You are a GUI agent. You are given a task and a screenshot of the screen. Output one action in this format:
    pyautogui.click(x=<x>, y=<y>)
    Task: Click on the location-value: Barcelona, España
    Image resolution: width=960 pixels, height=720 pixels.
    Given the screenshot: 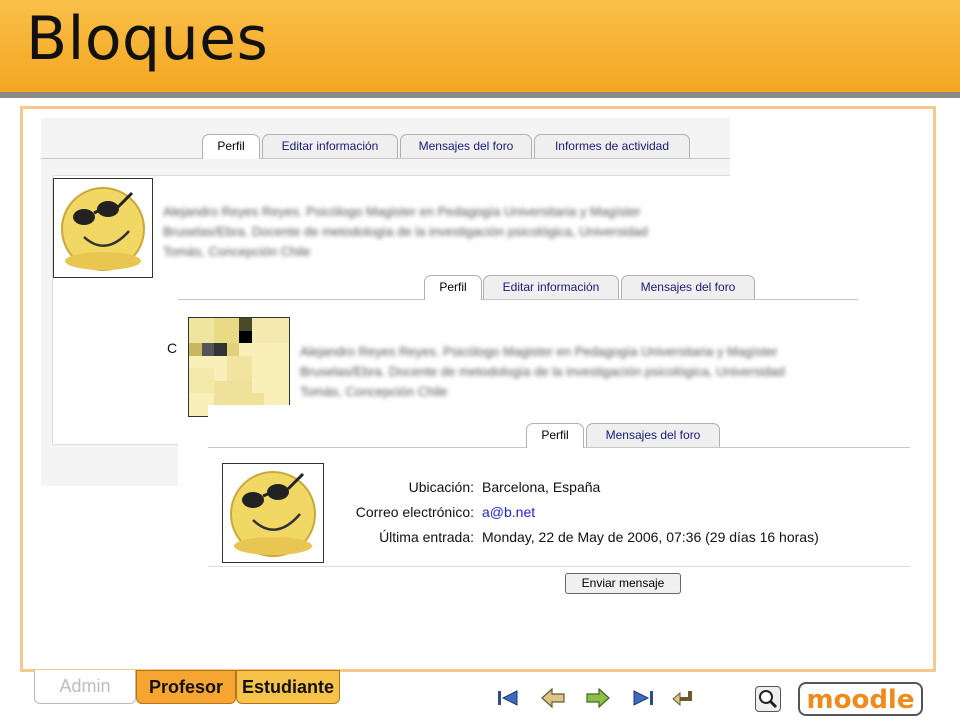 What is the action you would take?
    pyautogui.click(x=541, y=487)
    